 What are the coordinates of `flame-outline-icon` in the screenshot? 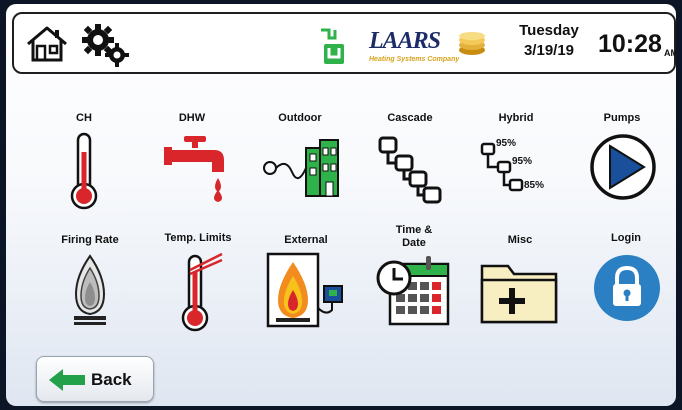 It's located at (90, 289).